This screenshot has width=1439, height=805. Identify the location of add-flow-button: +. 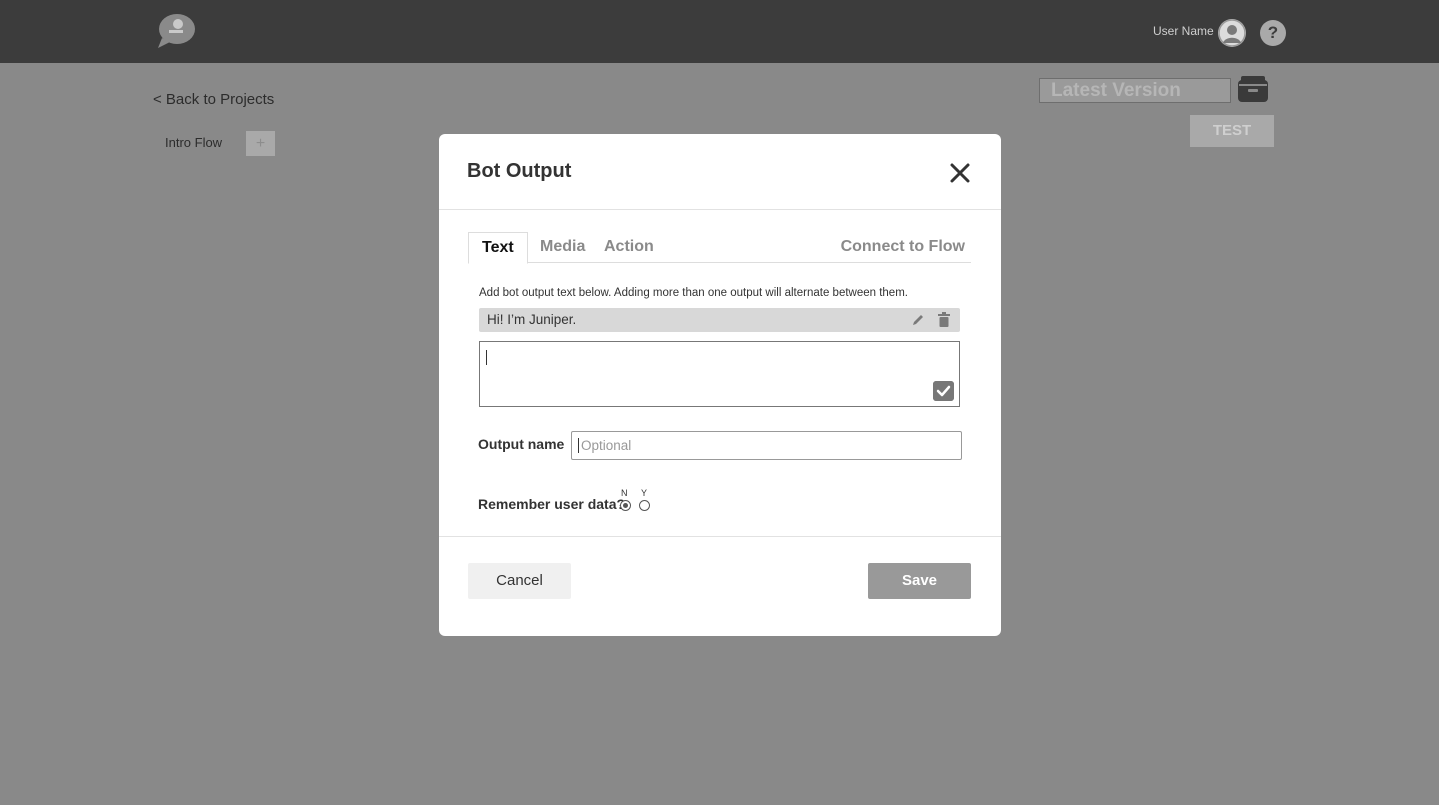
(260, 143).